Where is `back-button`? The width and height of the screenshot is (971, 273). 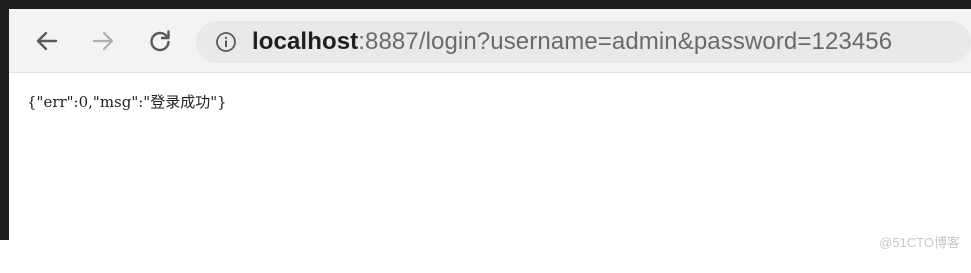 back-button is located at coordinates (47, 41).